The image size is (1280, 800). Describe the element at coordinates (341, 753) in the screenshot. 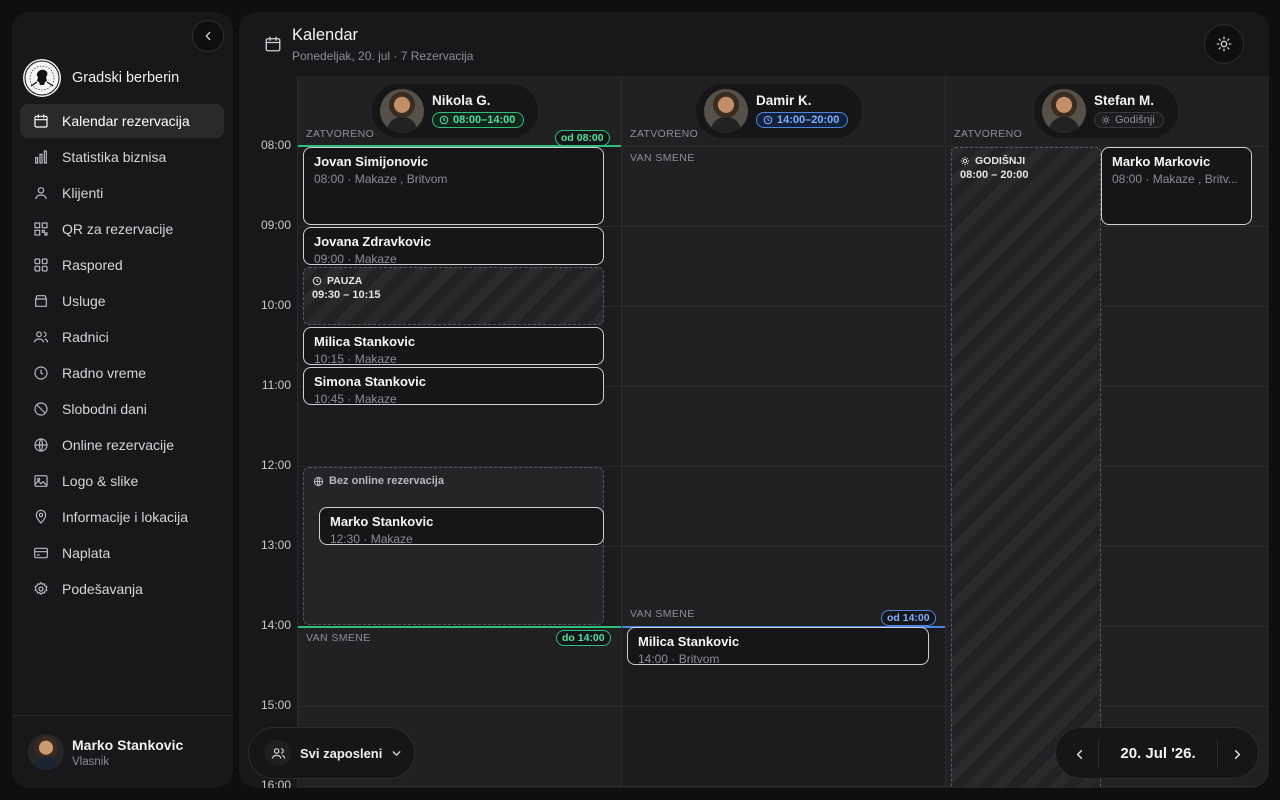

I see `staff-filter-label: Svi zaposleni` at that location.